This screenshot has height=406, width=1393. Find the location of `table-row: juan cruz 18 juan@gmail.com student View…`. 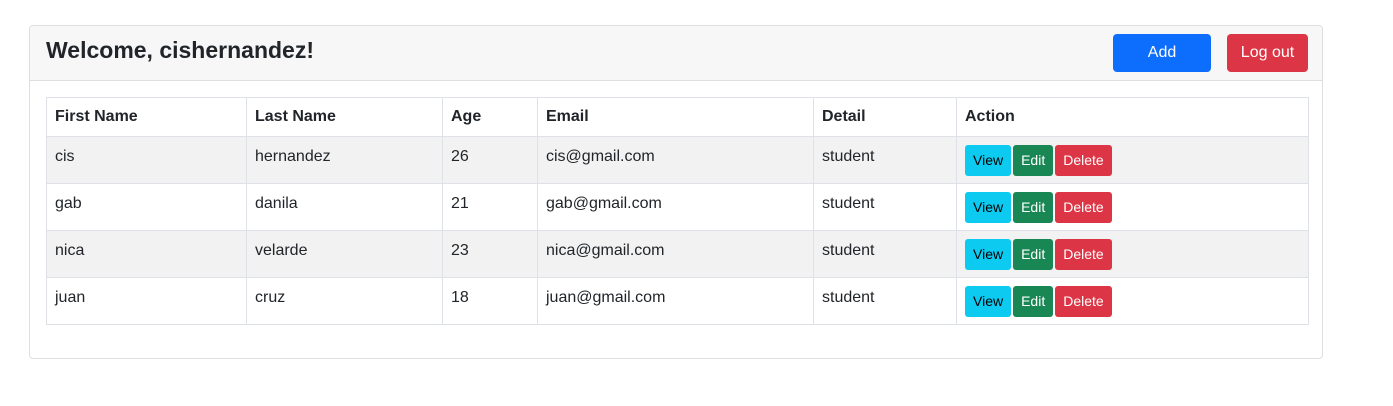

table-row: juan cruz 18 juan@gmail.com student View… is located at coordinates (677, 301).